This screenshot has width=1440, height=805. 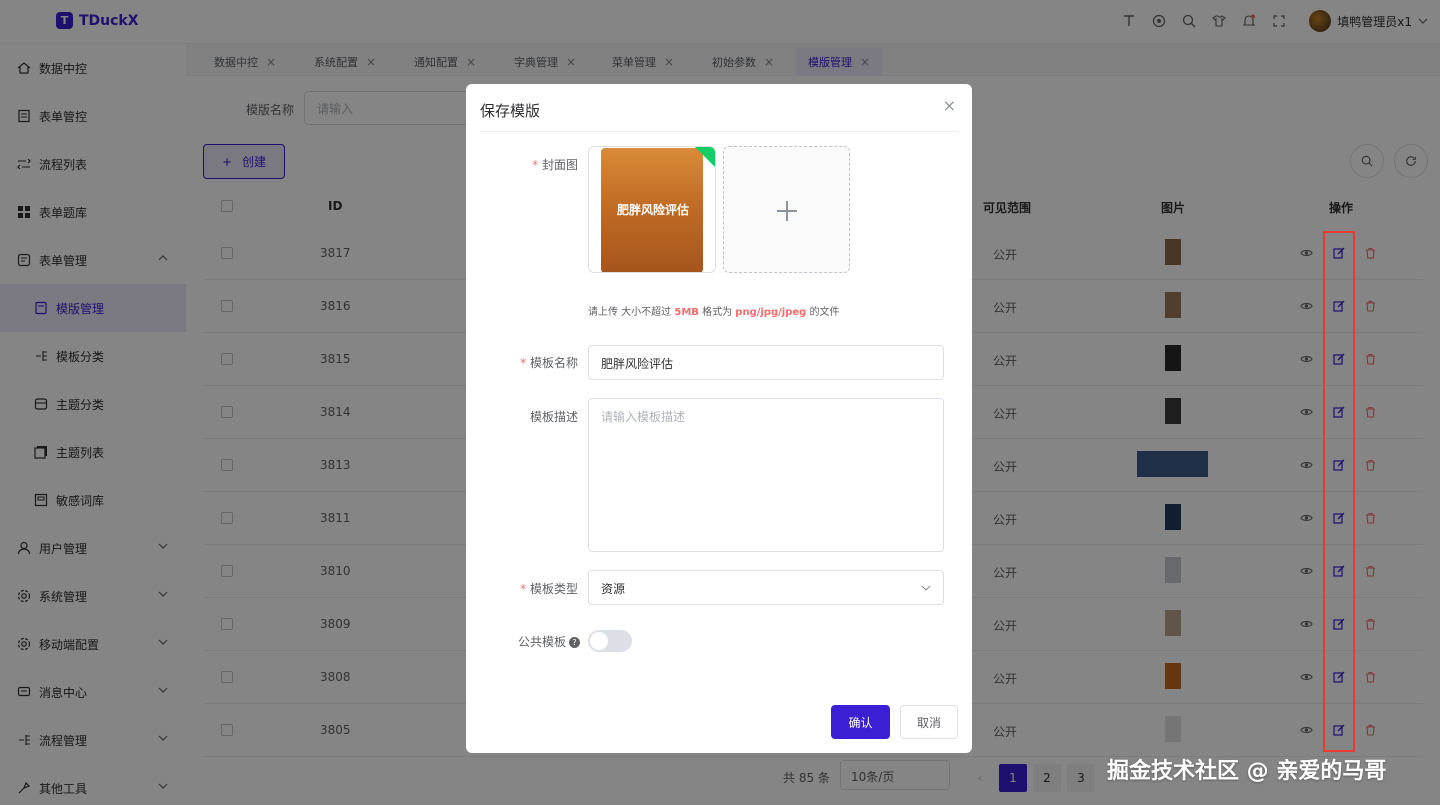 What do you see at coordinates (1247, 771) in the screenshot?
I see `watermark: 掘金技术社区 @ 亲爱的马哥` at bounding box center [1247, 771].